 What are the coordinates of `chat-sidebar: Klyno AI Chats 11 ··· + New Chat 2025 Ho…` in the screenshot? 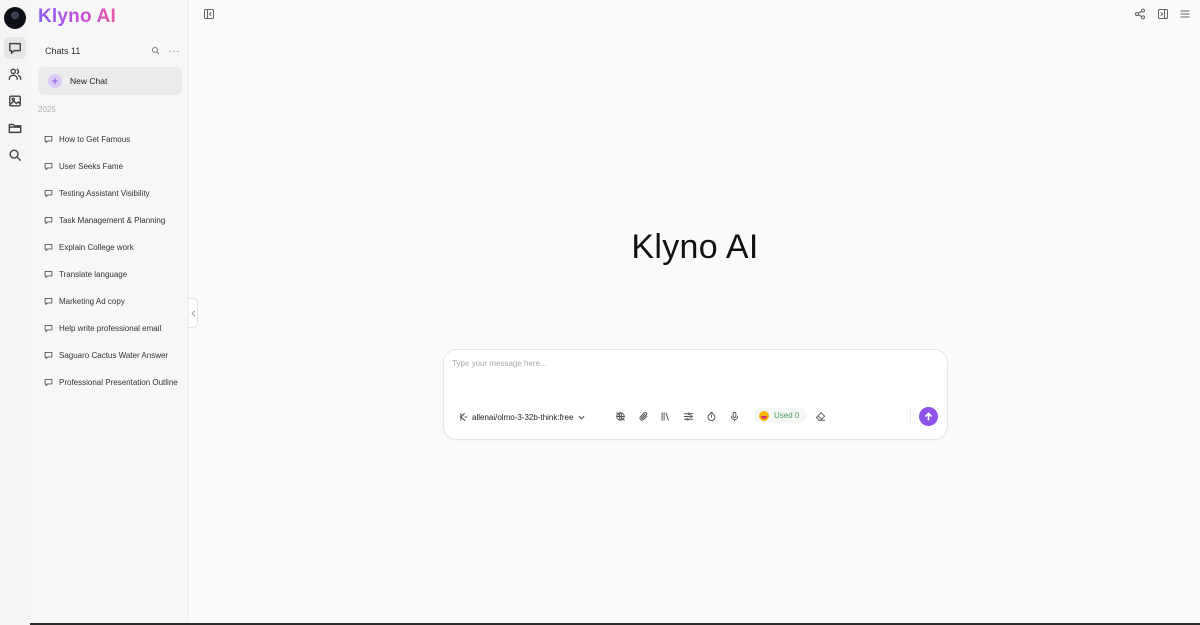 It's located at (109, 312).